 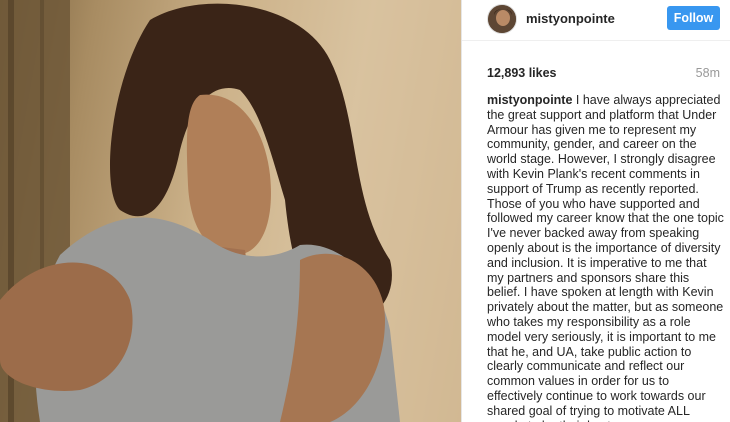 What do you see at coordinates (570, 18) in the screenshot?
I see `username-link: mistyonpointe` at bounding box center [570, 18].